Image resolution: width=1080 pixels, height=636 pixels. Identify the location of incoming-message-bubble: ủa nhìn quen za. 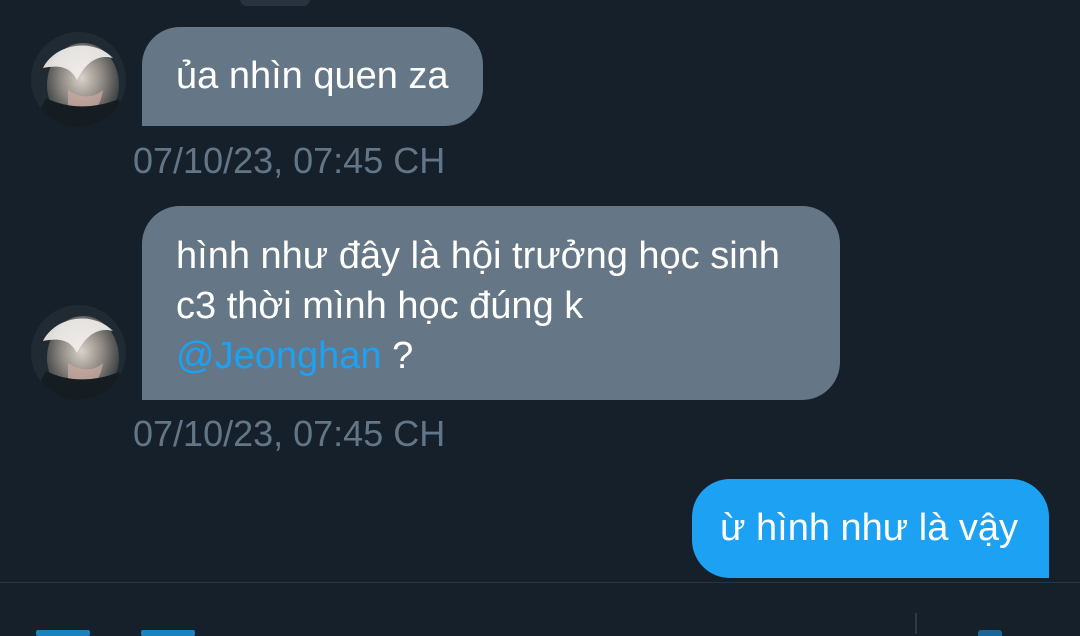
(312, 76).